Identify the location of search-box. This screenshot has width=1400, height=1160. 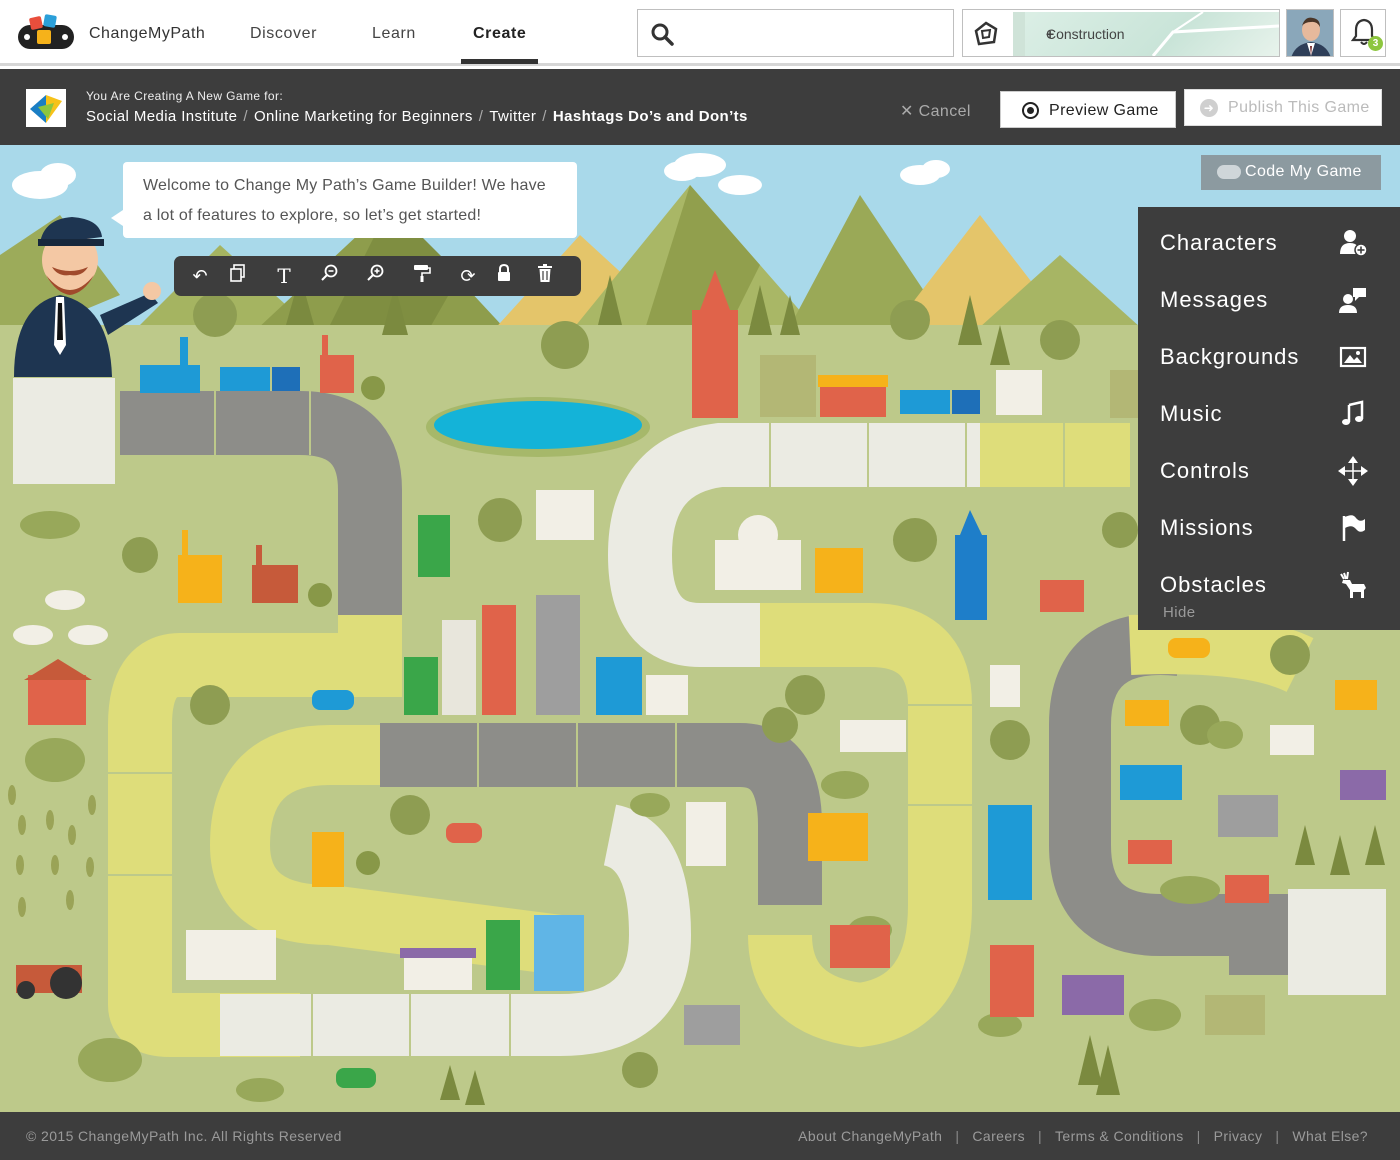
(795, 33).